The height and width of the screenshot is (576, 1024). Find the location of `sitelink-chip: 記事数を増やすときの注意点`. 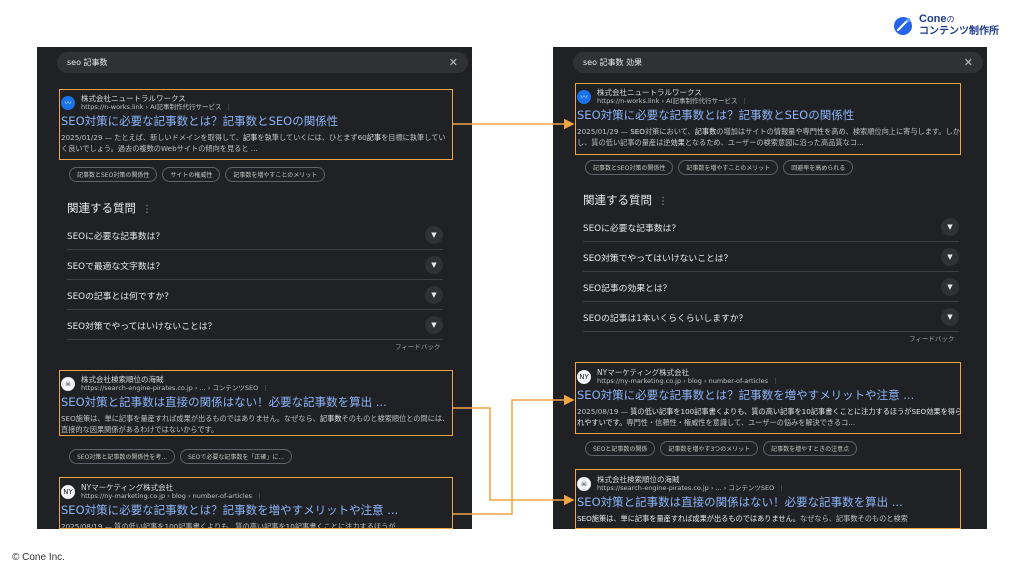

sitelink-chip: 記事数を増やすときの注意点 is located at coordinates (810, 448).